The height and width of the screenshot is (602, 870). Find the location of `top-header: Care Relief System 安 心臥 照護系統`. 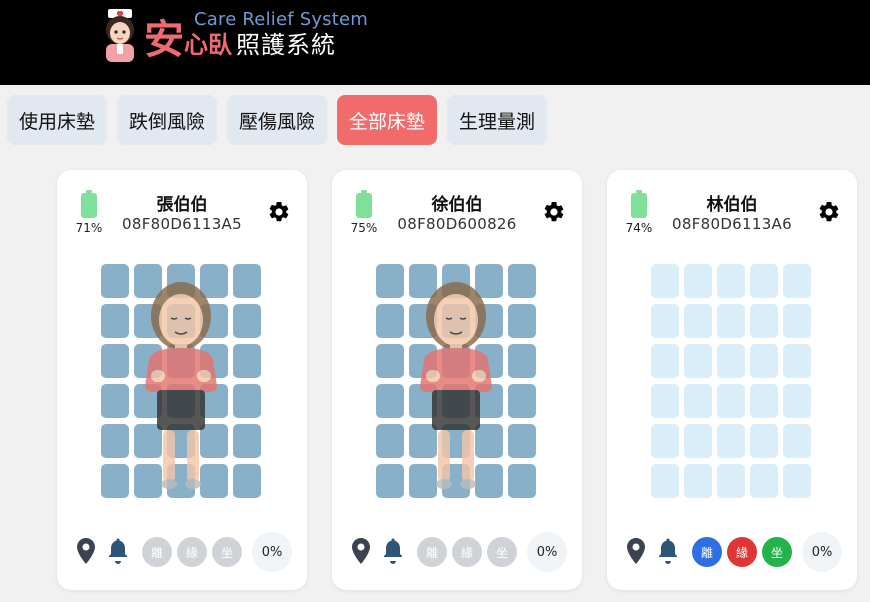

top-header: Care Relief System 安 心臥 照護系統 is located at coordinates (435, 42).